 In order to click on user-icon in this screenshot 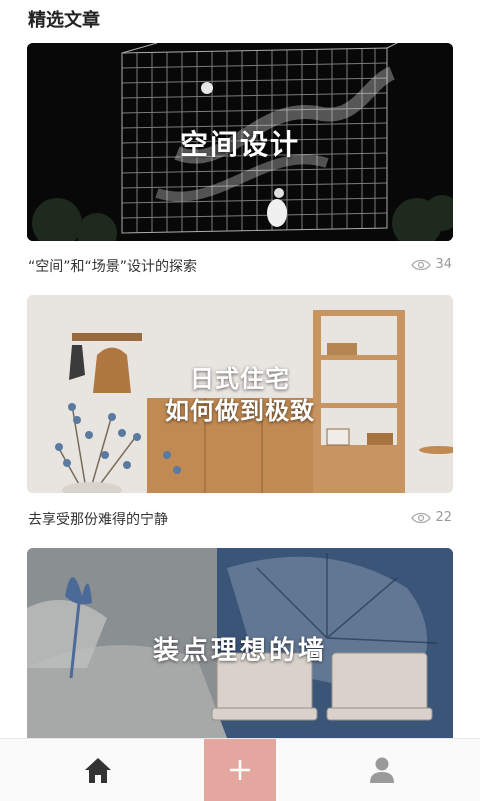, I will do `click(382, 770)`.